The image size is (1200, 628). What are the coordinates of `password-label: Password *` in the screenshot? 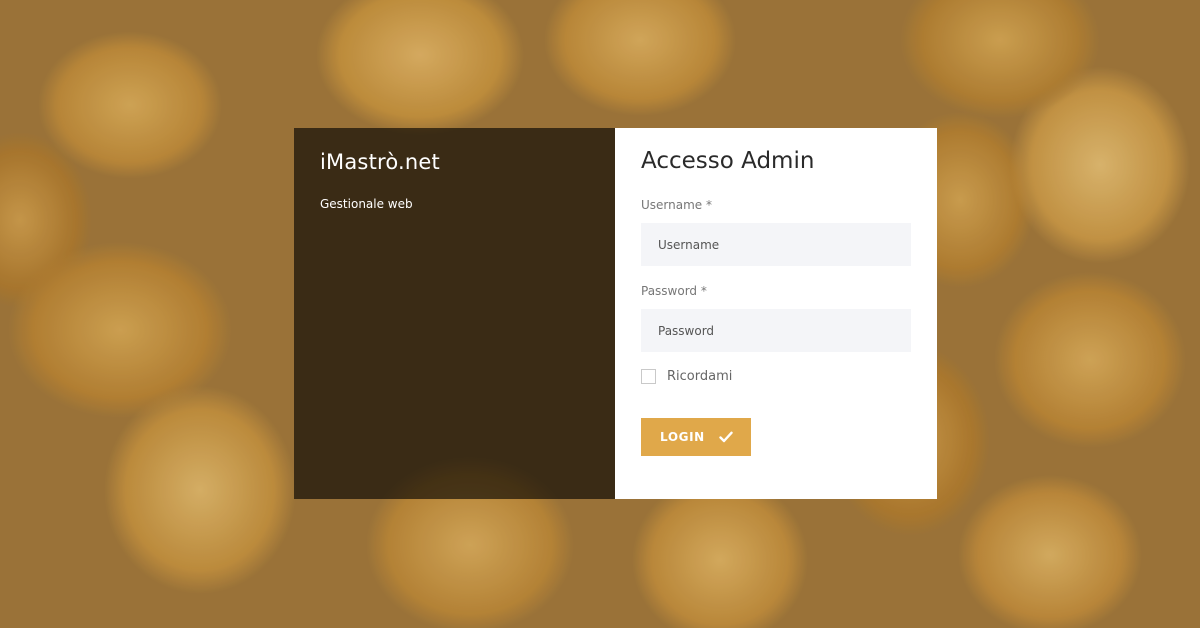 It's located at (674, 291).